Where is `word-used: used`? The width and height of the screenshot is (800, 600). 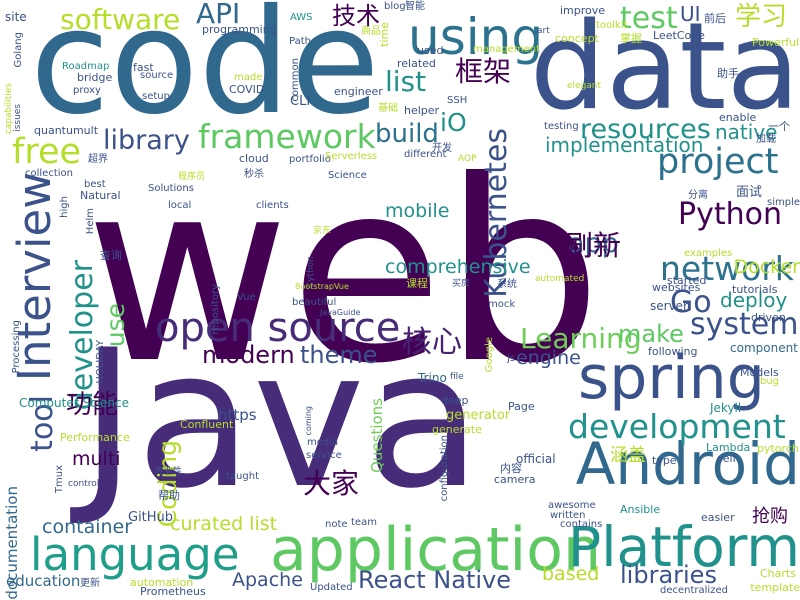 word-used: used is located at coordinates (430, 50).